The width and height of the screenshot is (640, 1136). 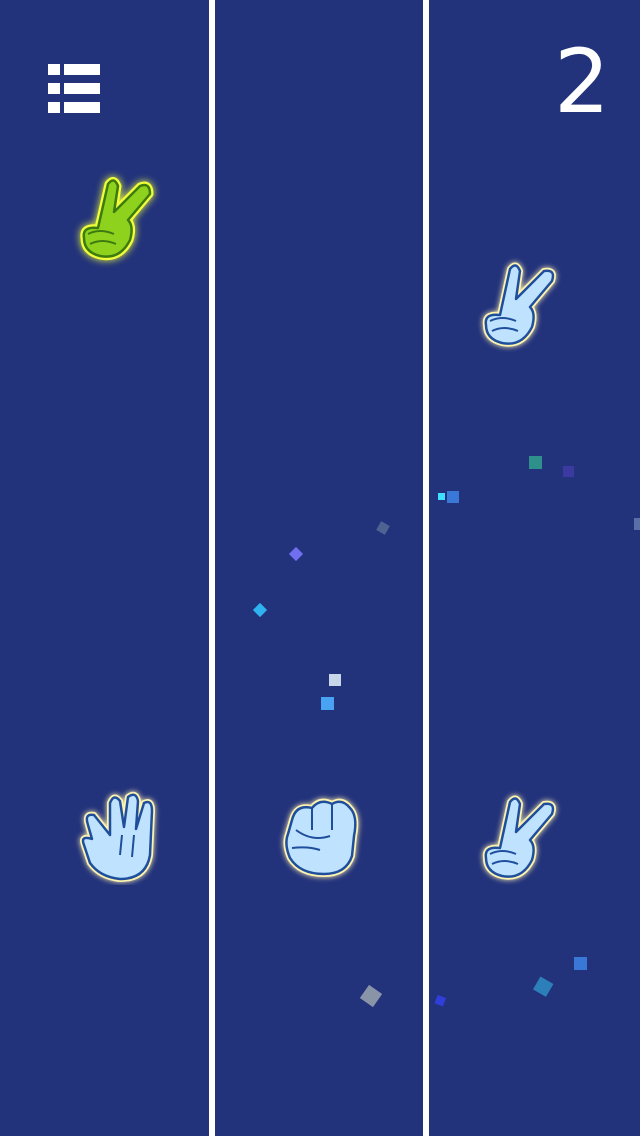 I want to click on paper-hand-icon, so click(x=117, y=836).